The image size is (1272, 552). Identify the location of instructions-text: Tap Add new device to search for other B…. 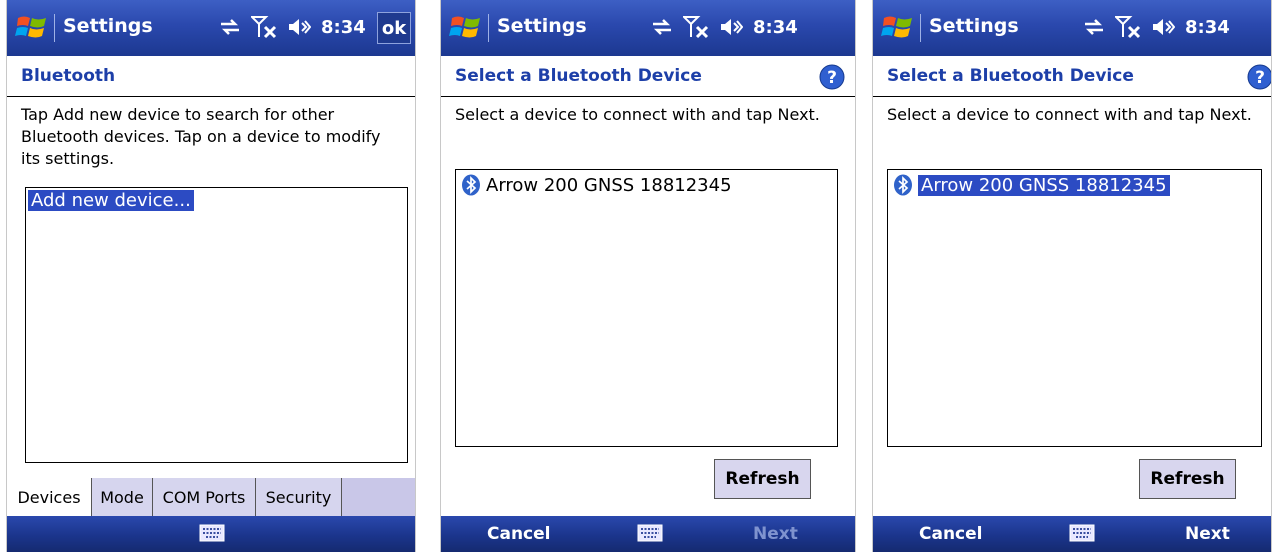
(201, 136).